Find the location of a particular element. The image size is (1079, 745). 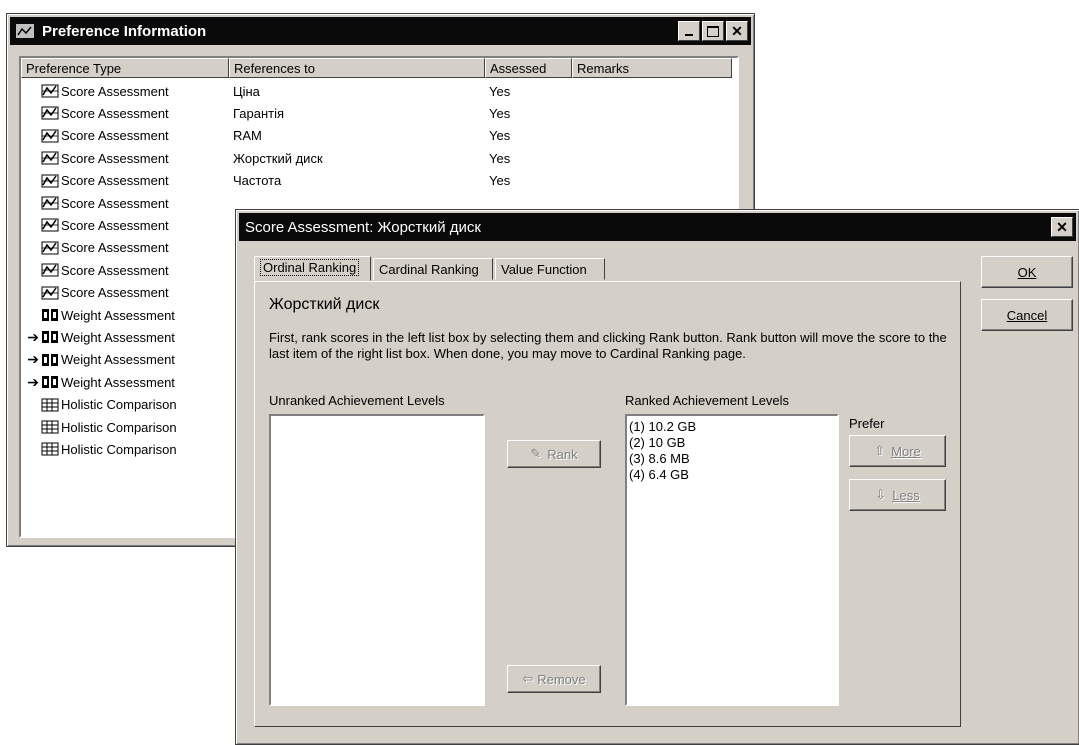

tab-ordinal-ranking: Ordinal Ranking is located at coordinates (312, 268).